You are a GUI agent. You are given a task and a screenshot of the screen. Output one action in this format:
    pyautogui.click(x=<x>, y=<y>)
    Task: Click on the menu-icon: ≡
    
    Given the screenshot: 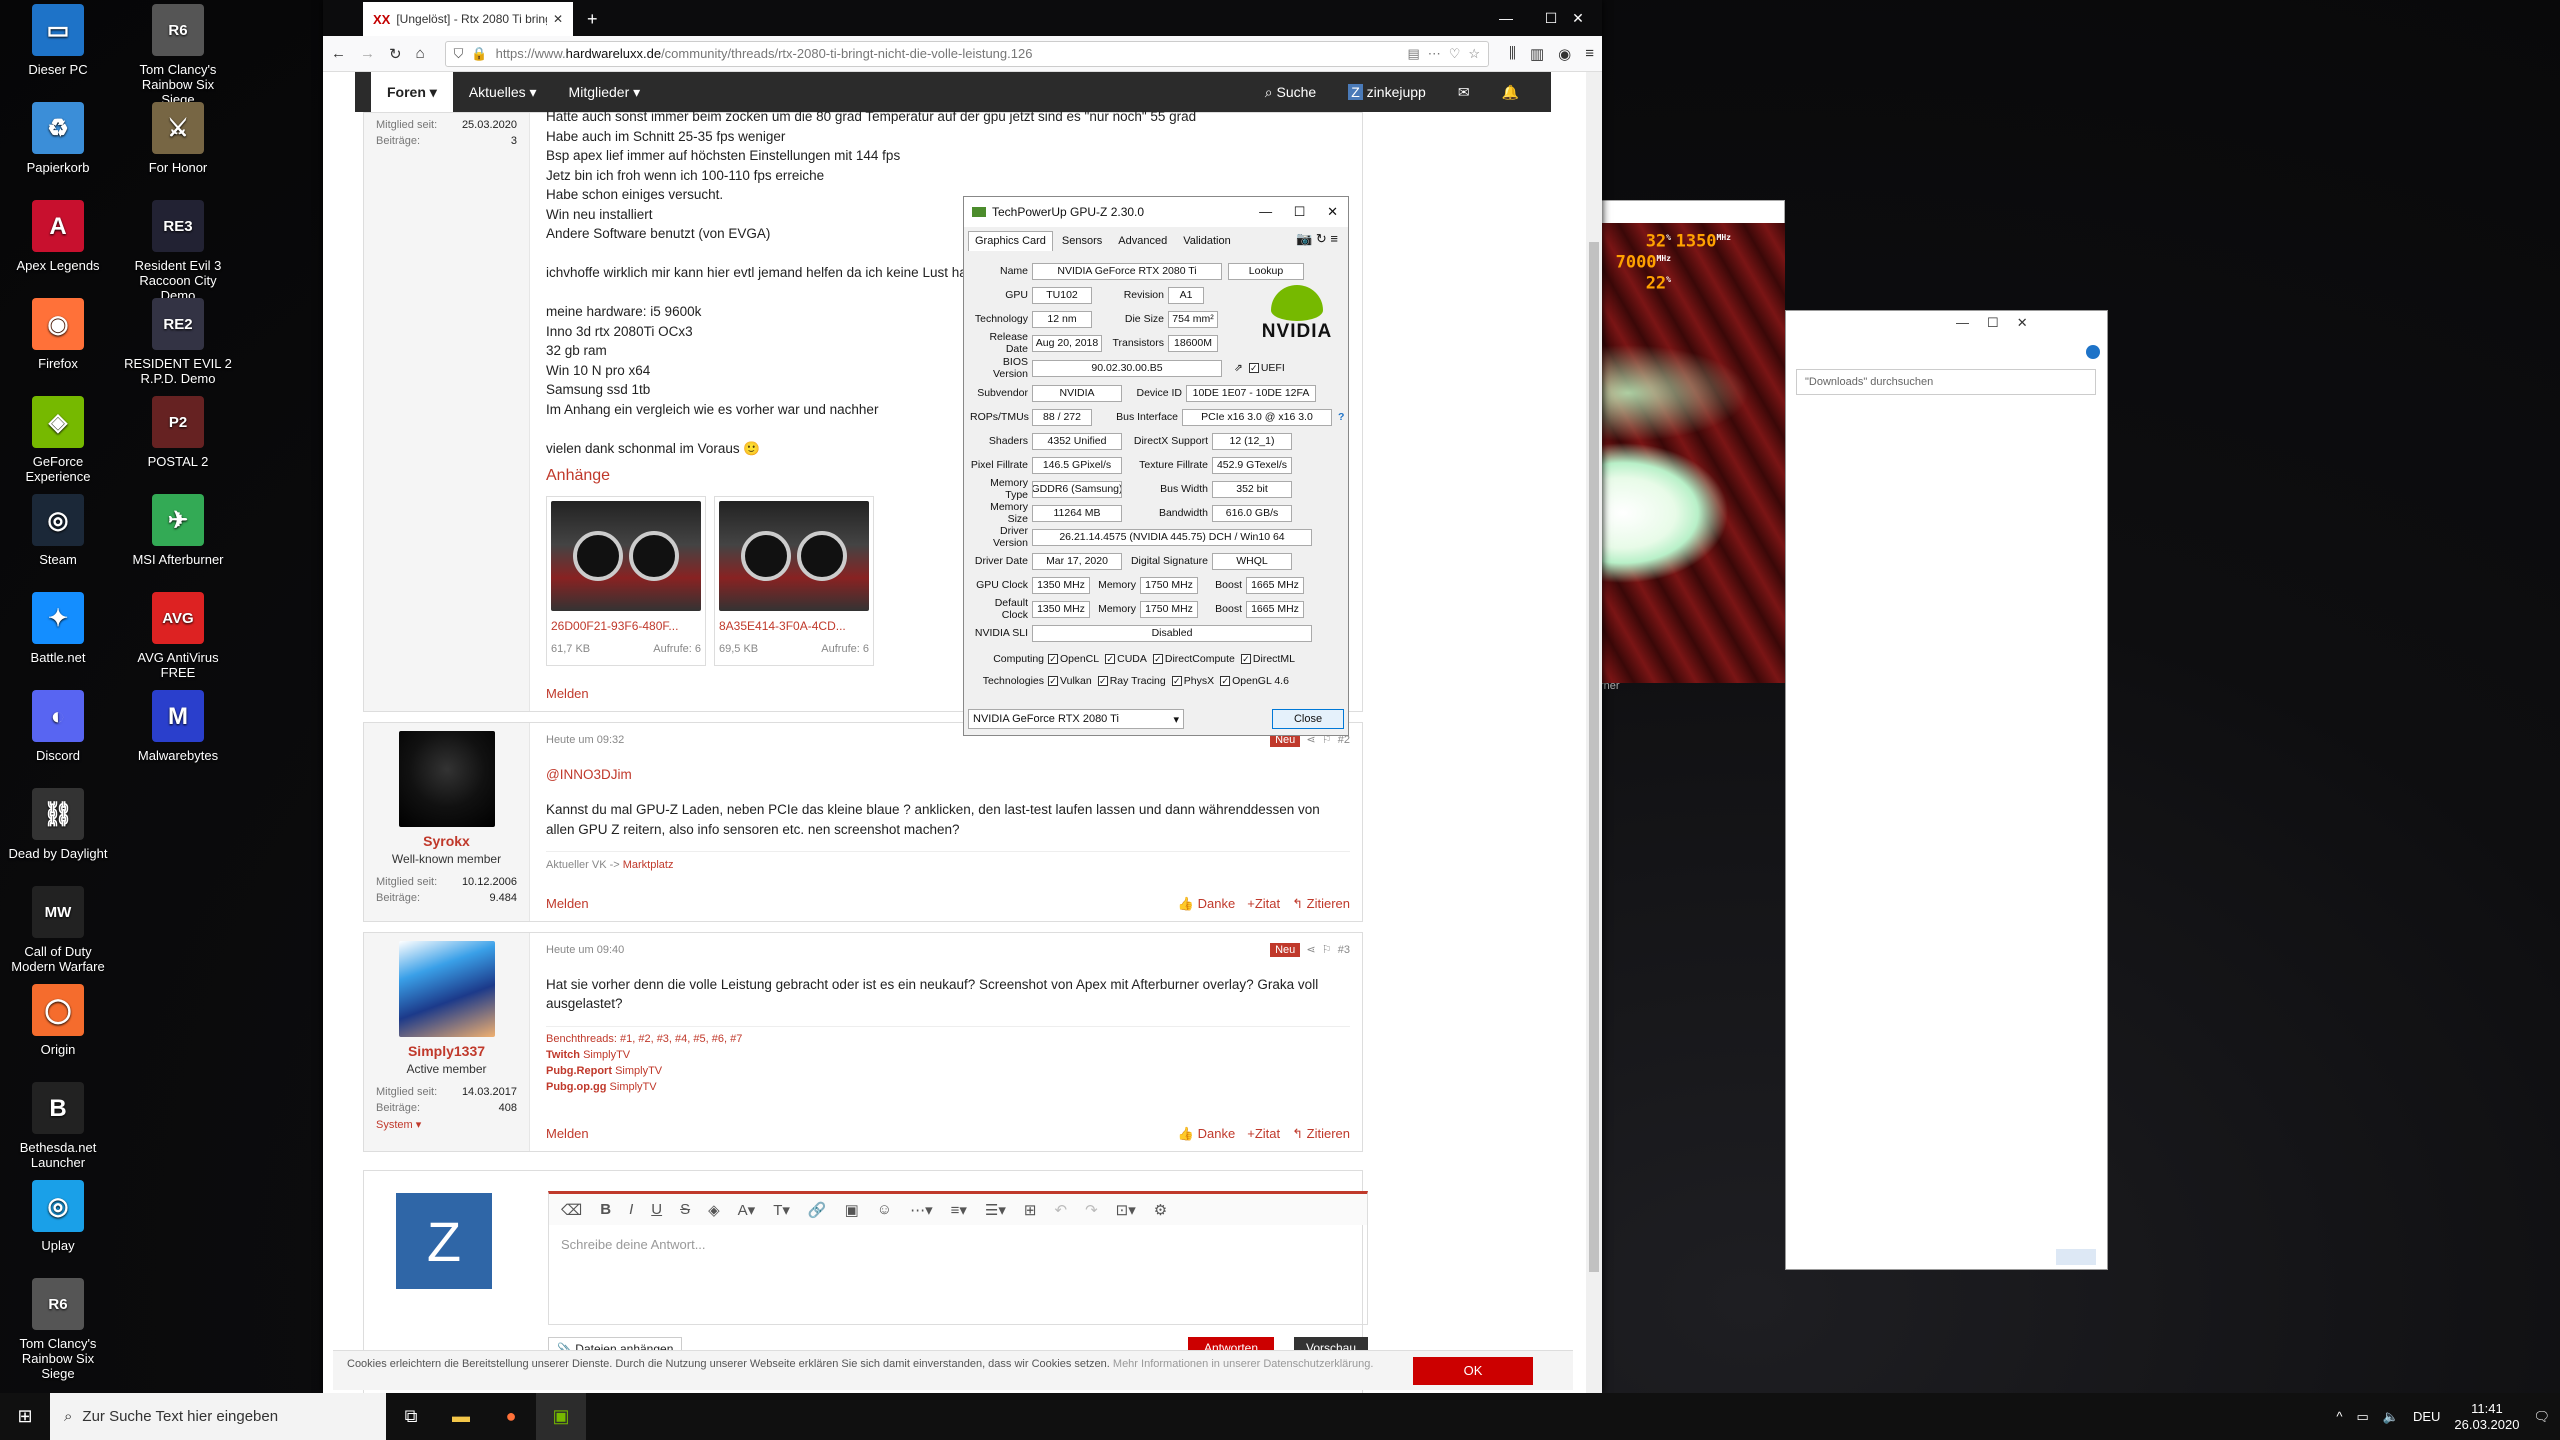 What is the action you would take?
    pyautogui.click(x=1589, y=53)
    